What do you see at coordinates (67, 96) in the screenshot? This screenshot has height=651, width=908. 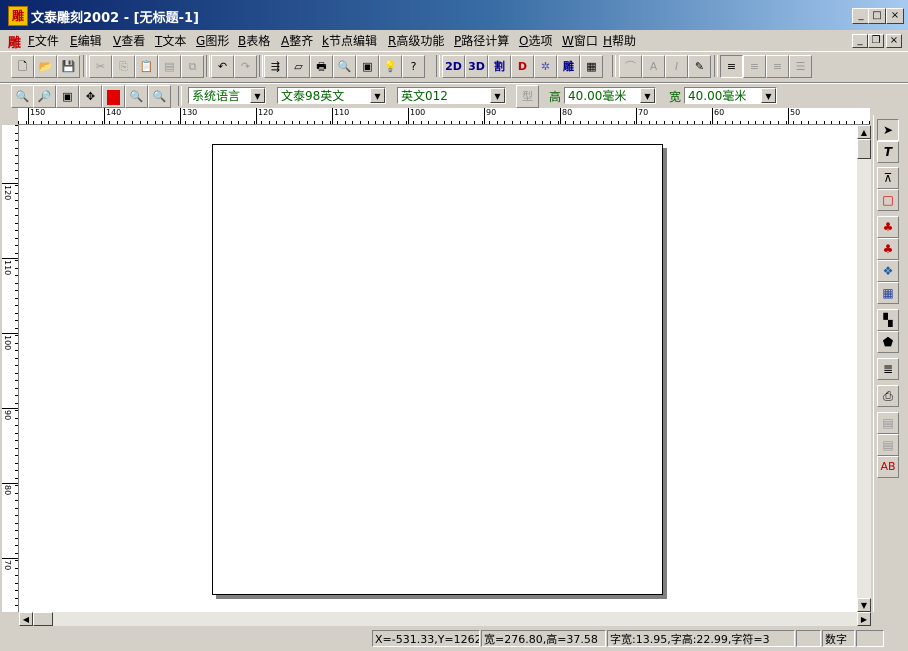 I see `zoom-page-icon: ▣` at bounding box center [67, 96].